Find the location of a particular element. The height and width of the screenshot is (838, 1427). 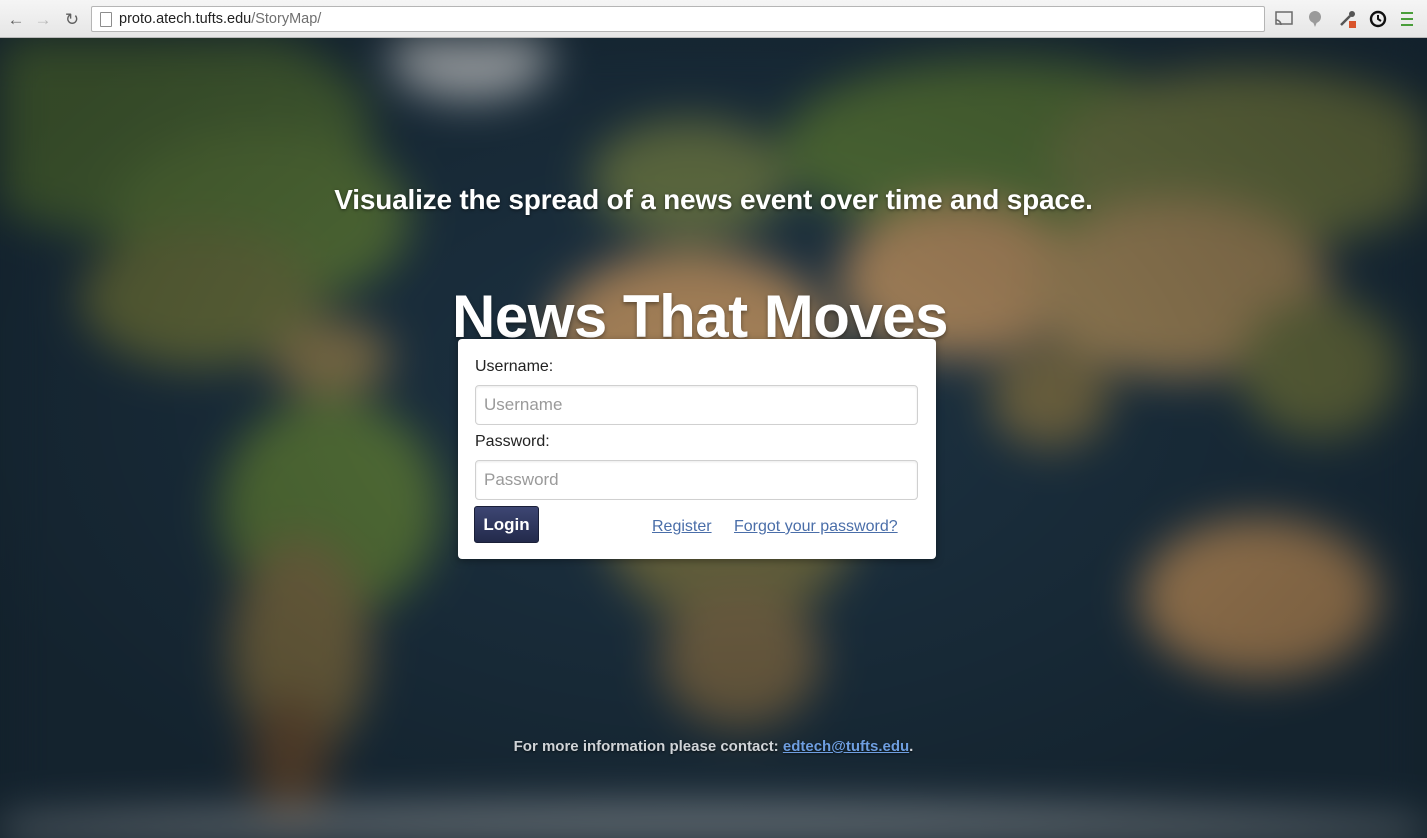

forward-icon: → is located at coordinates (43, 19).